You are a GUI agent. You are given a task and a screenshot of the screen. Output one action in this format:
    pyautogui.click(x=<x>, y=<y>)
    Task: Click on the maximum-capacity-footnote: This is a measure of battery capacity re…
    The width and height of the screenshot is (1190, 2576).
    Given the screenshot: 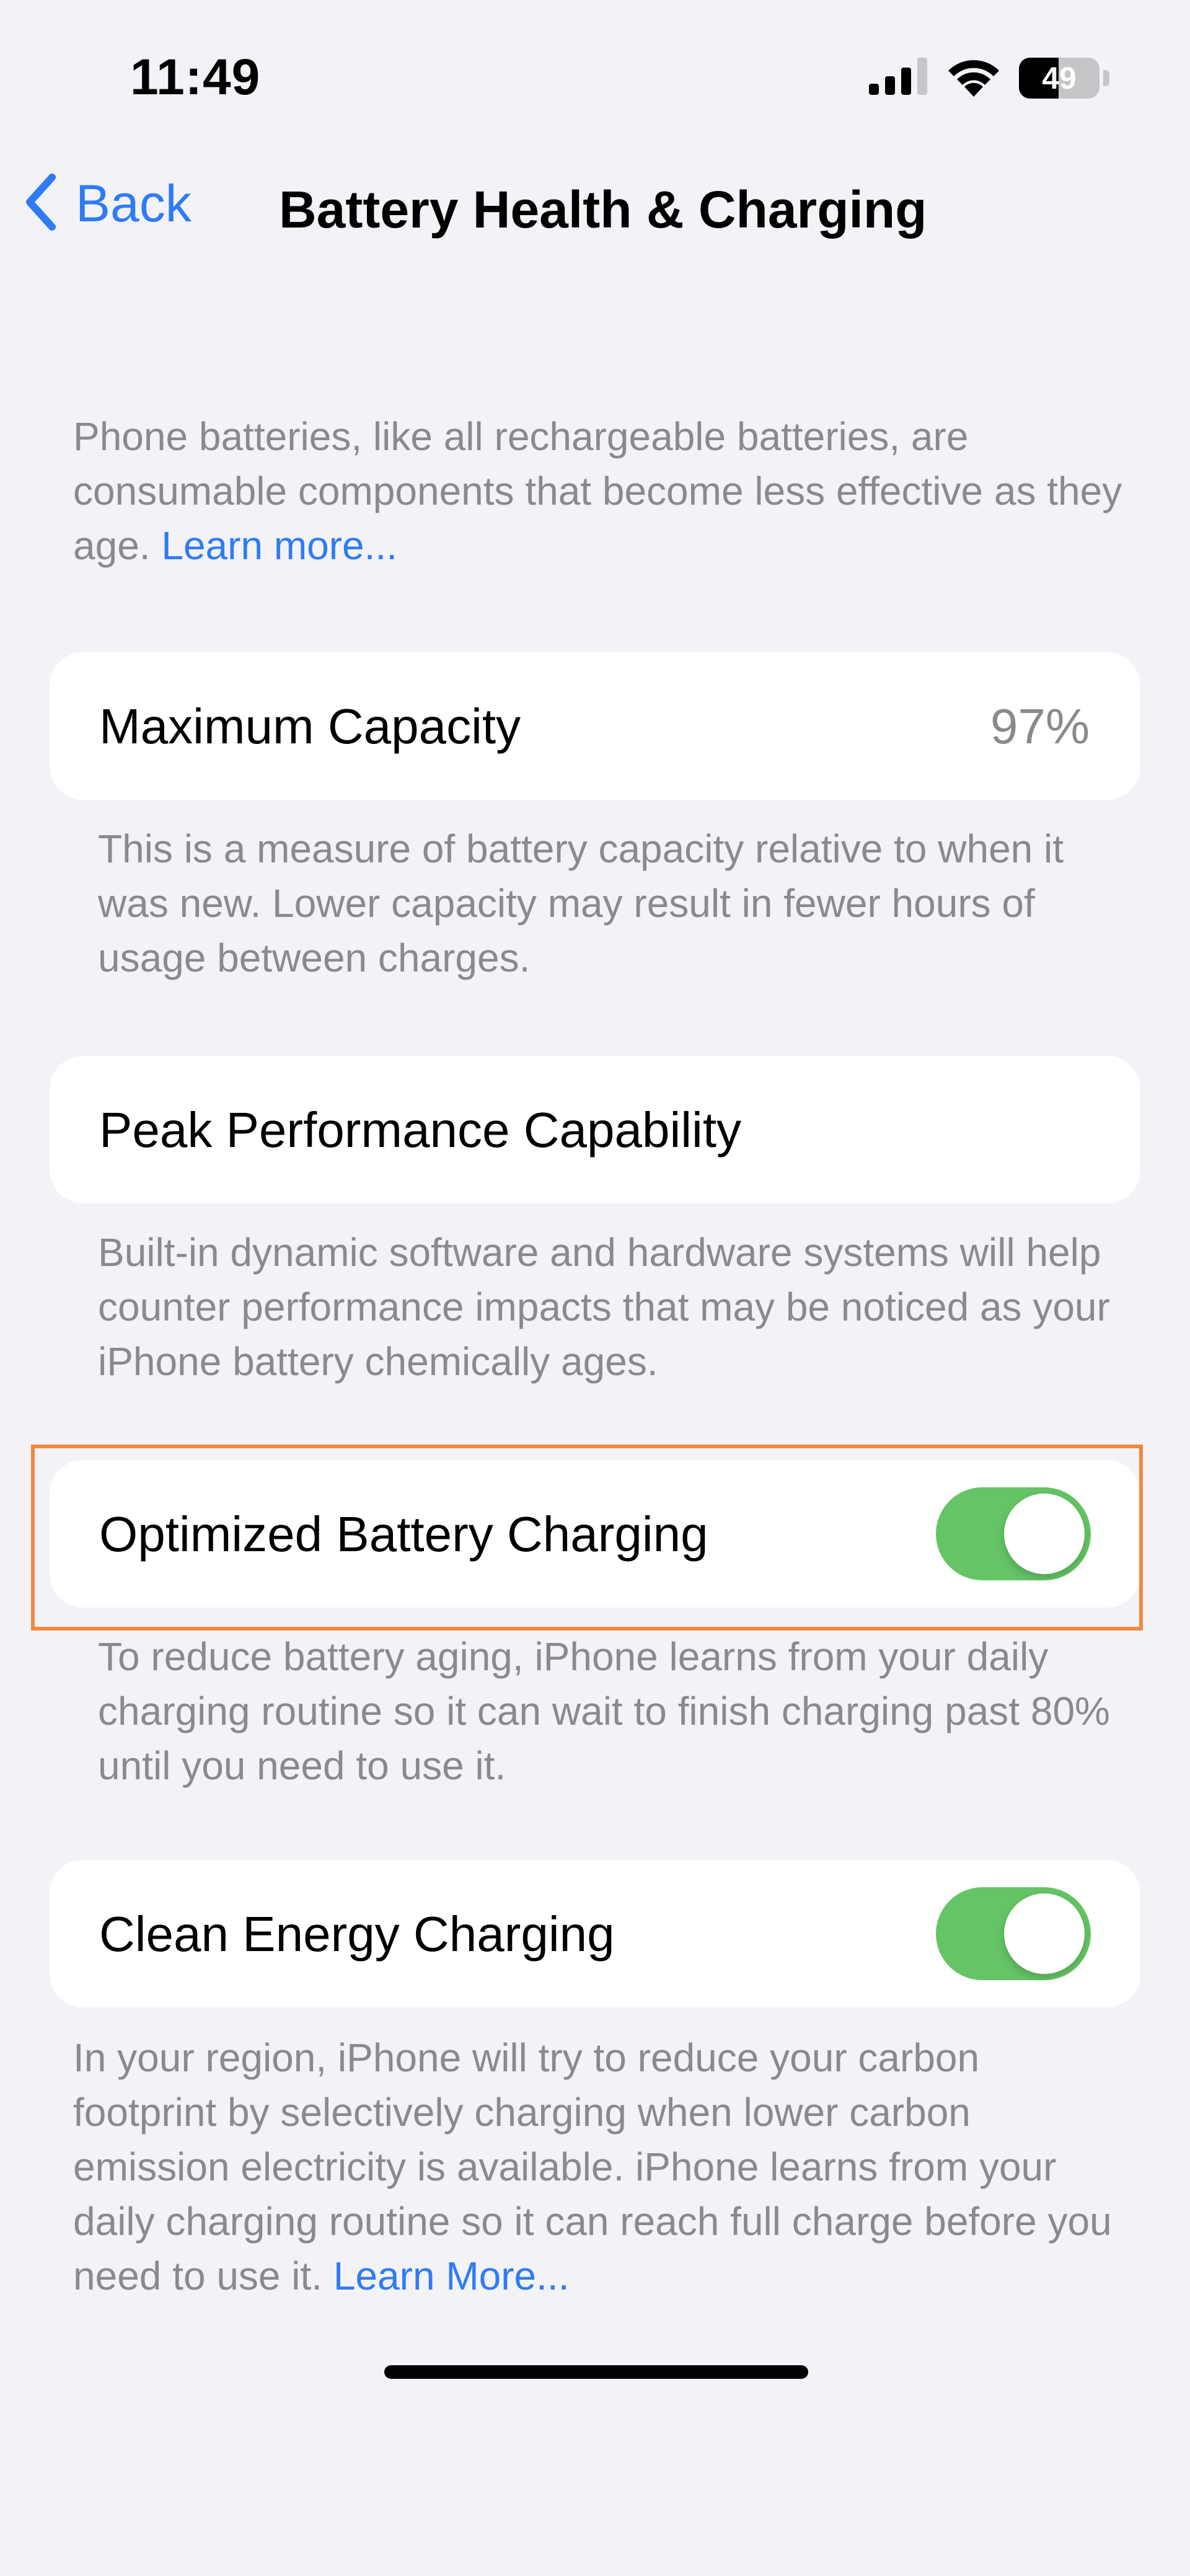 What is the action you would take?
    pyautogui.click(x=581, y=903)
    